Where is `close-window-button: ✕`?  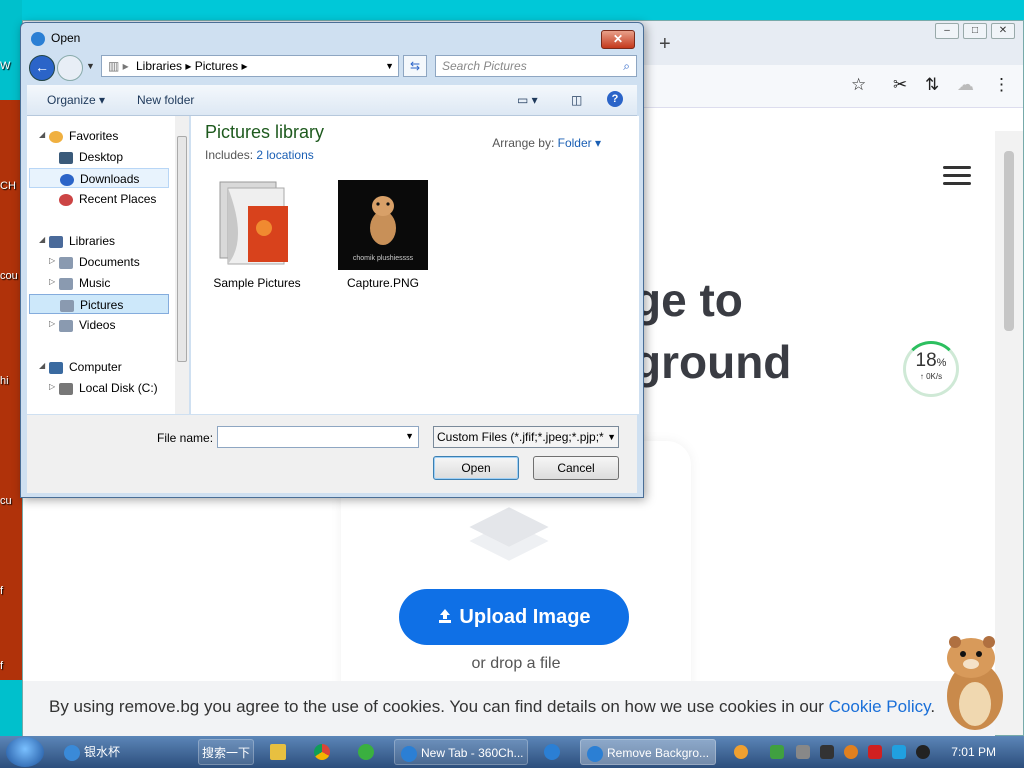
close-window-button: ✕ is located at coordinates (1003, 31).